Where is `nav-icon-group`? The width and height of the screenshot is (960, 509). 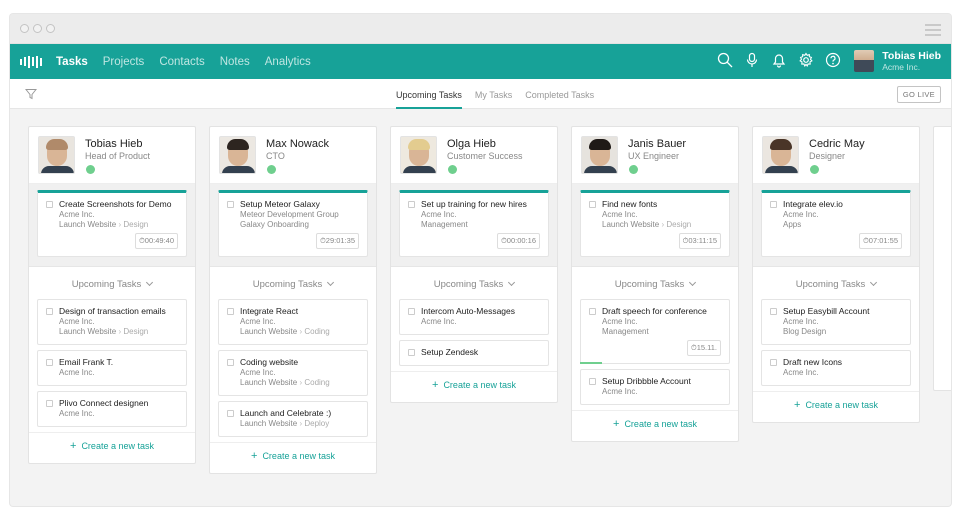
nav-icon-group is located at coordinates (779, 60).